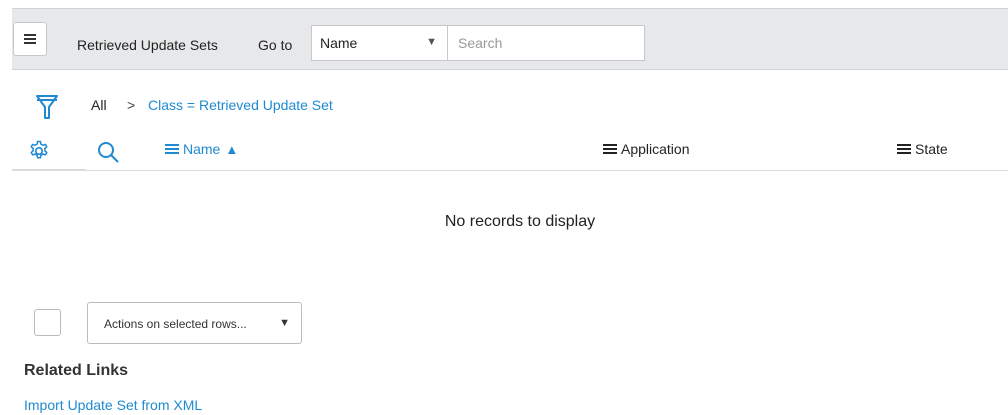  Describe the element at coordinates (931, 149) in the screenshot. I see `column-label: State` at that location.